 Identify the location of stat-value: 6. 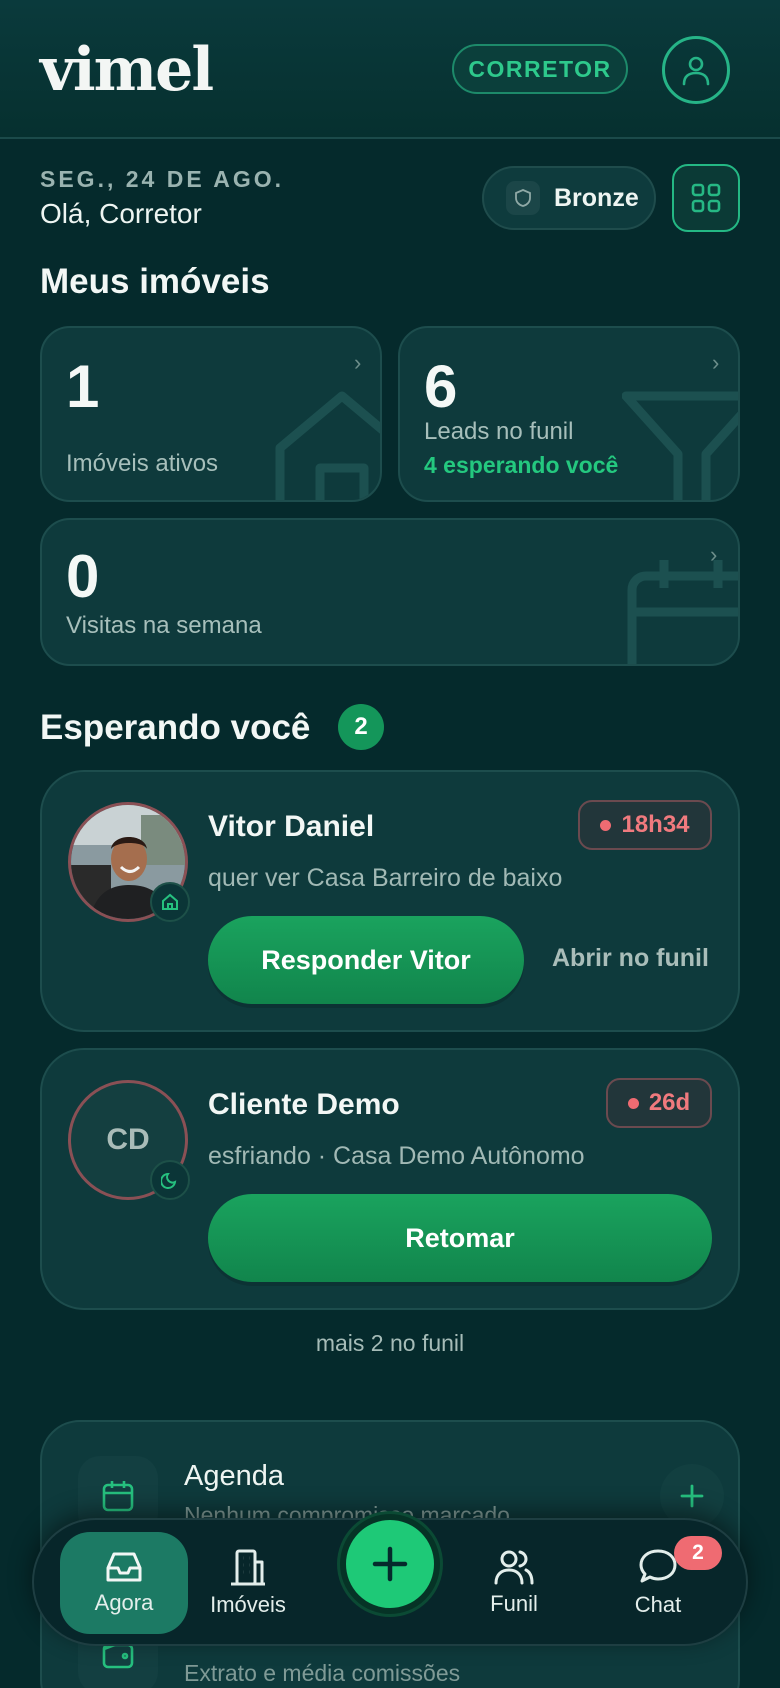
(441, 386).